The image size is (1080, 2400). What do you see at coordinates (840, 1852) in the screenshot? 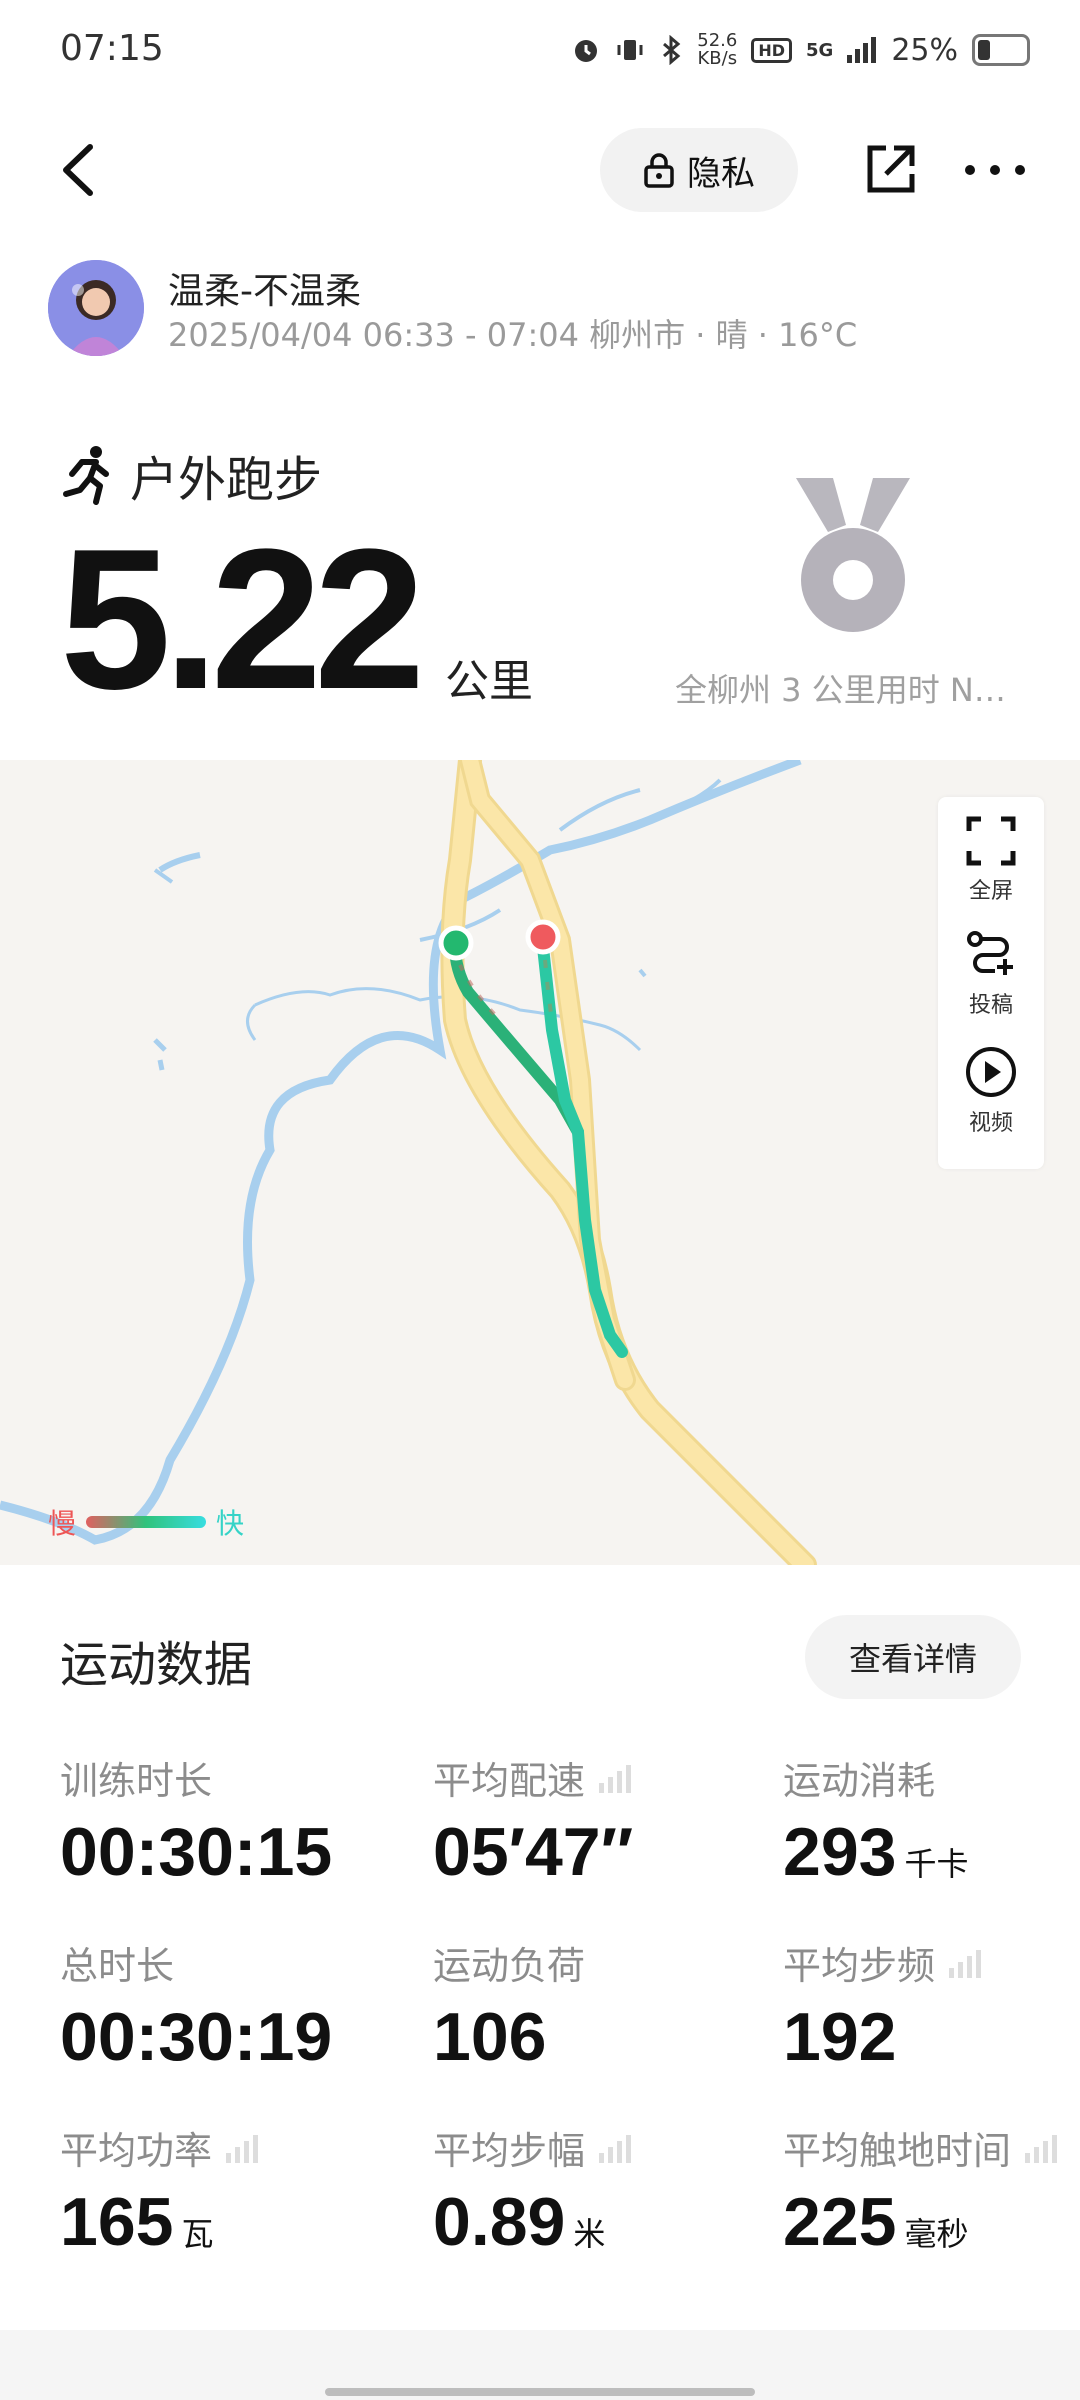
I see `metric-value: 293` at bounding box center [840, 1852].